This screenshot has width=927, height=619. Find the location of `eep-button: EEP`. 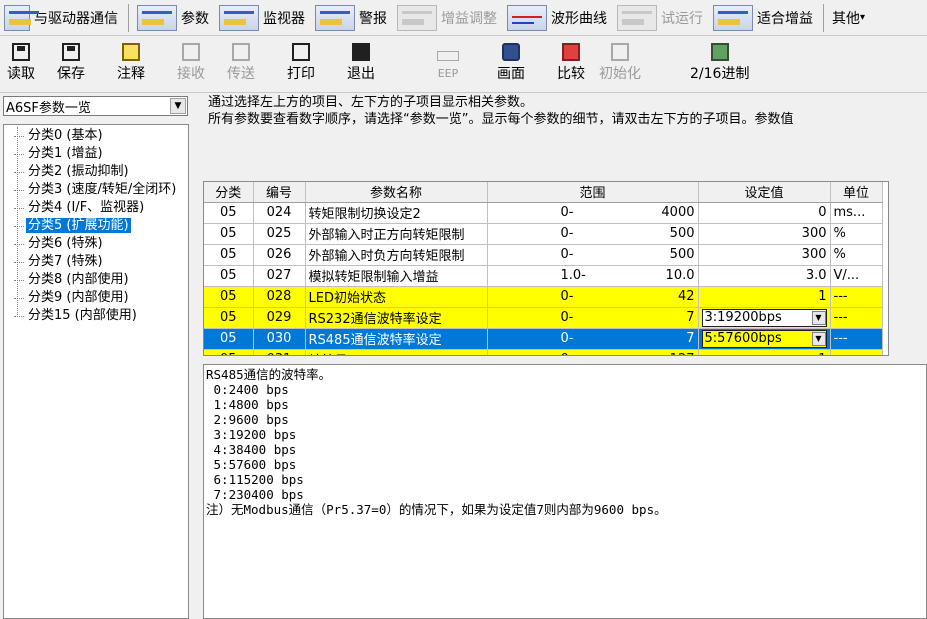

eep-button: EEP is located at coordinates (448, 61).